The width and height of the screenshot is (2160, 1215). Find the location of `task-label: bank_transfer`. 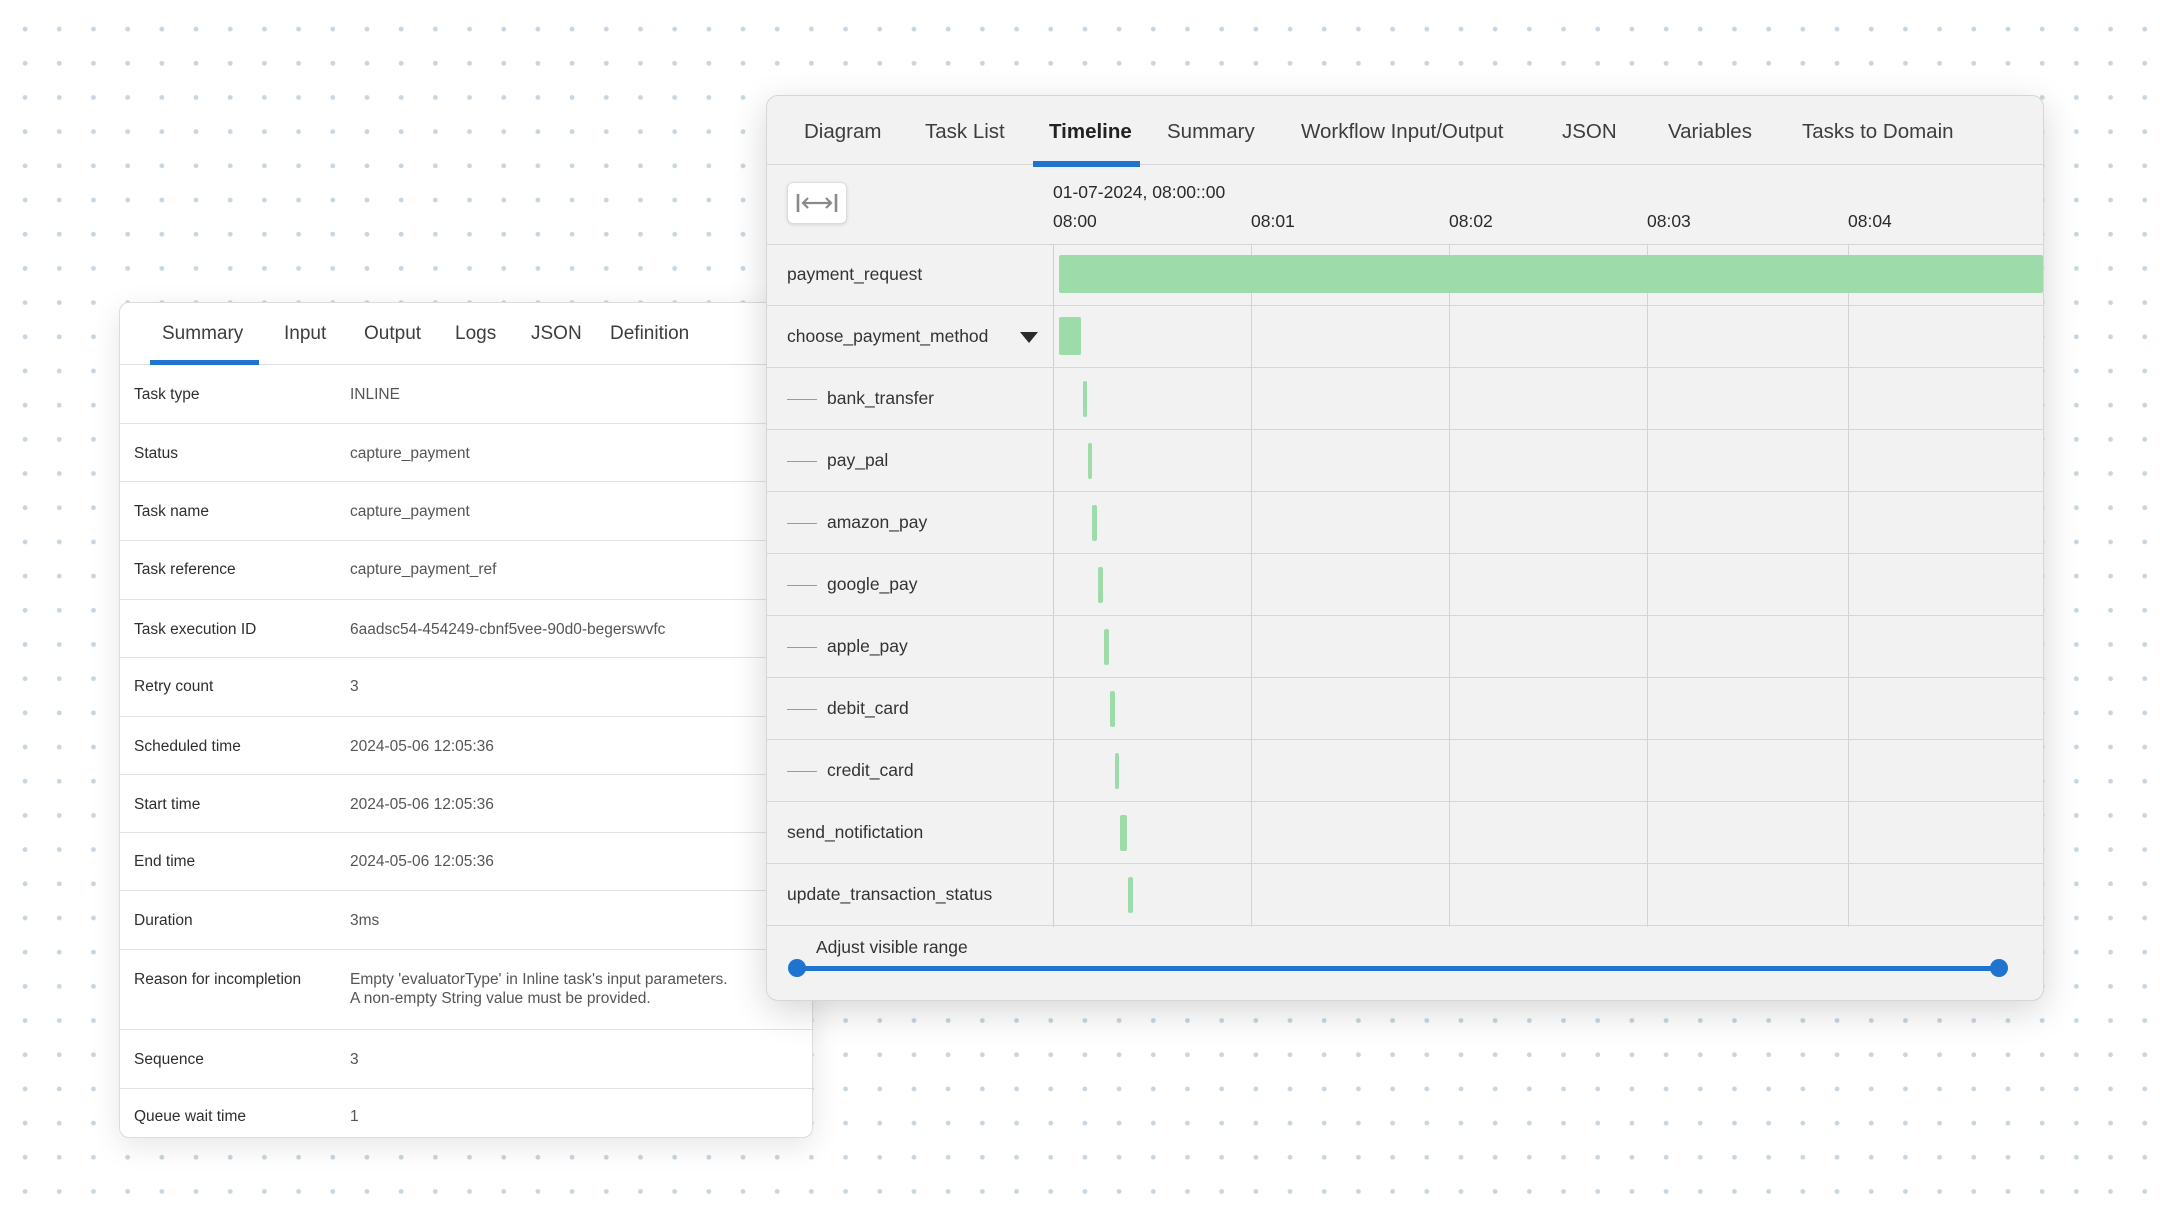

task-label: bank_transfer is located at coordinates (881, 398).